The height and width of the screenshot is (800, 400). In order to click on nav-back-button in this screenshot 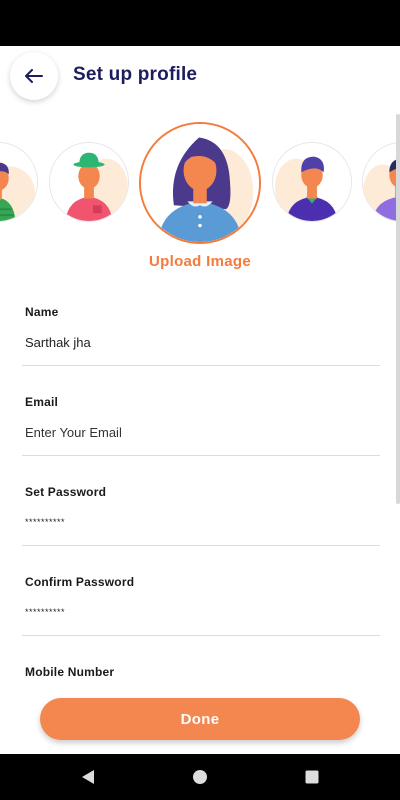, I will do `click(88, 777)`.